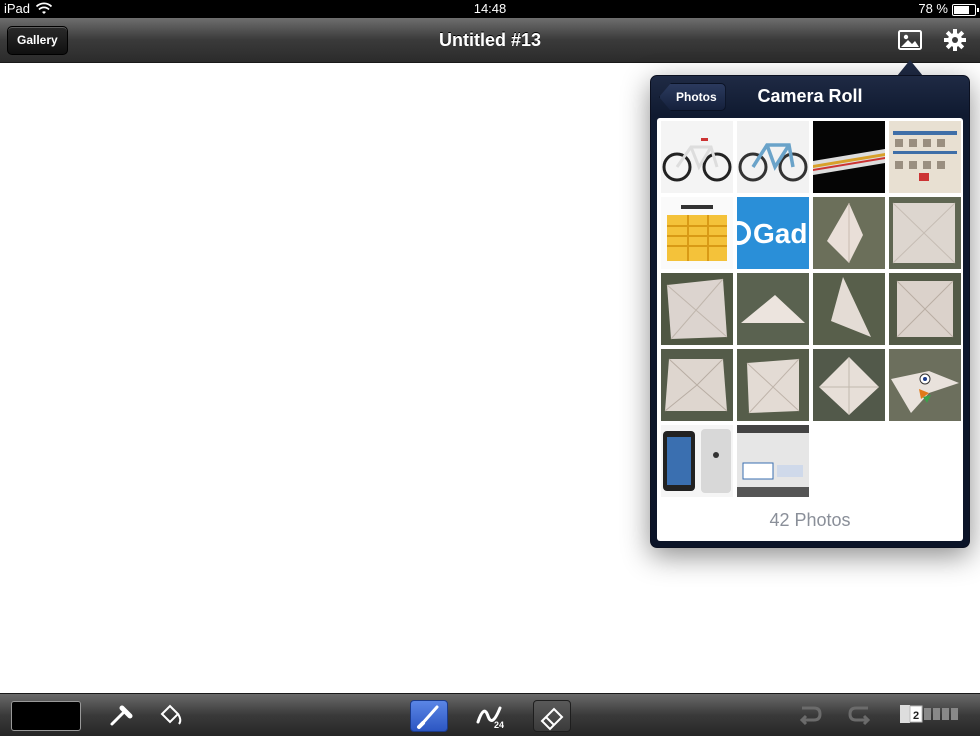 This screenshot has width=980, height=736. What do you see at coordinates (931, 714) in the screenshot?
I see `layers-button: 2` at bounding box center [931, 714].